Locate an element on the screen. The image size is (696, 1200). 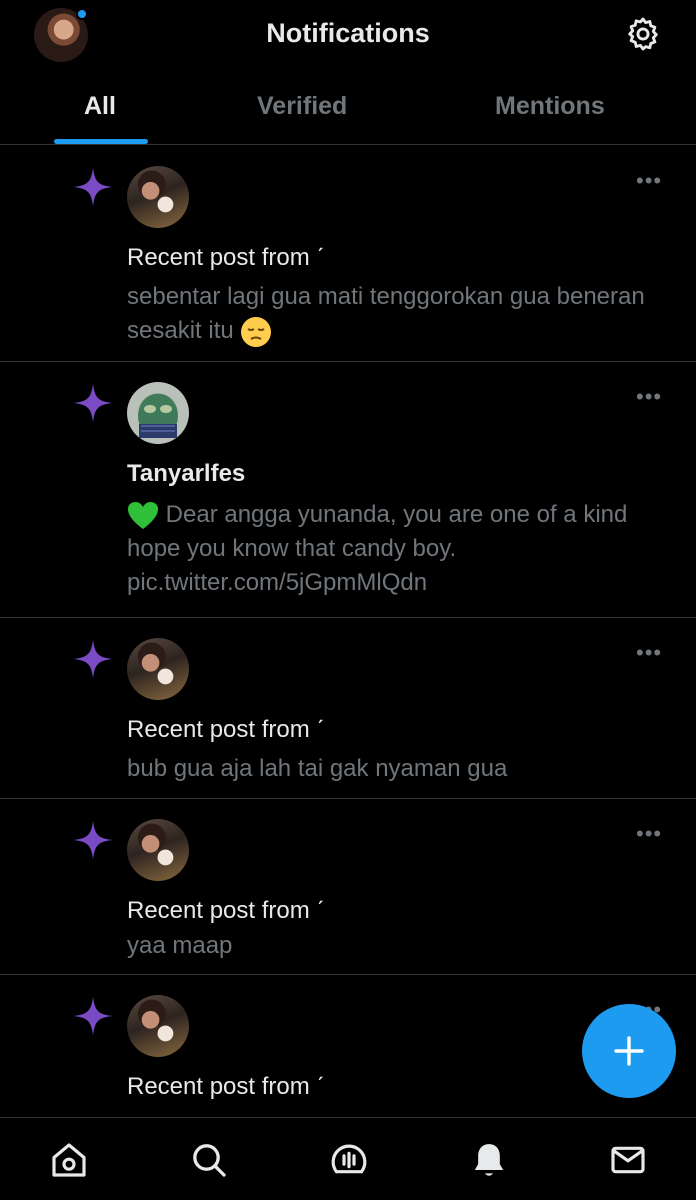
frog-avatar-icon is located at coordinates (158, 416).